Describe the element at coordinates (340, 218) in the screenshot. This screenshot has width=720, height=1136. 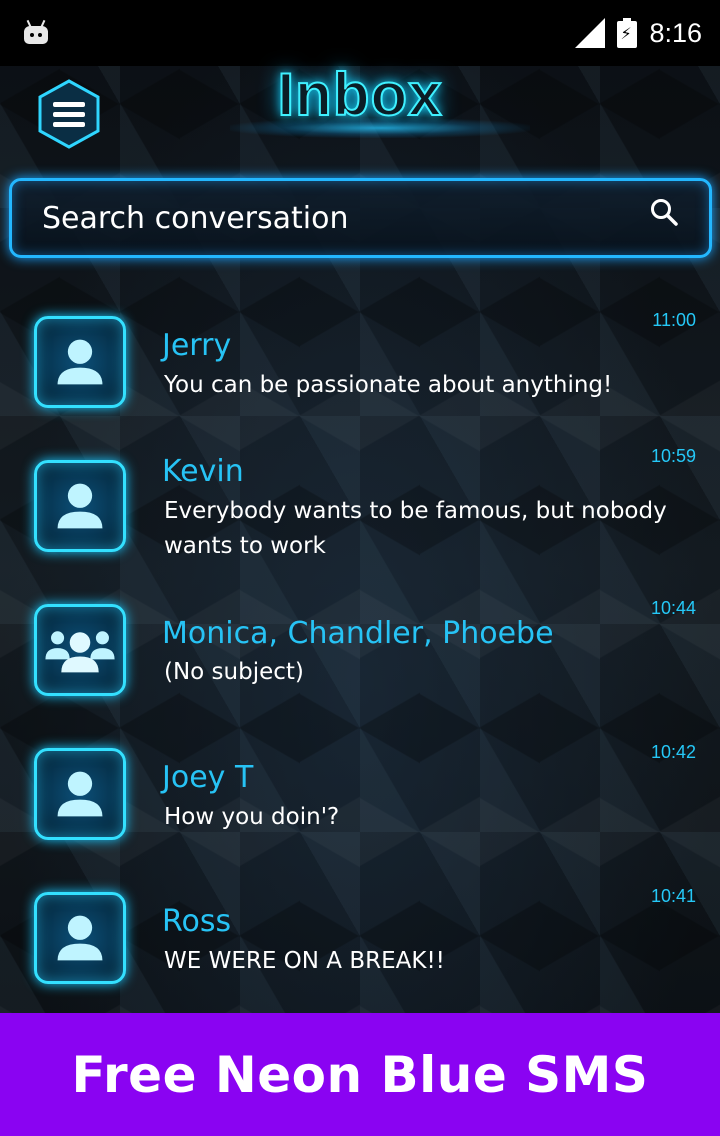
I see `search-input` at that location.